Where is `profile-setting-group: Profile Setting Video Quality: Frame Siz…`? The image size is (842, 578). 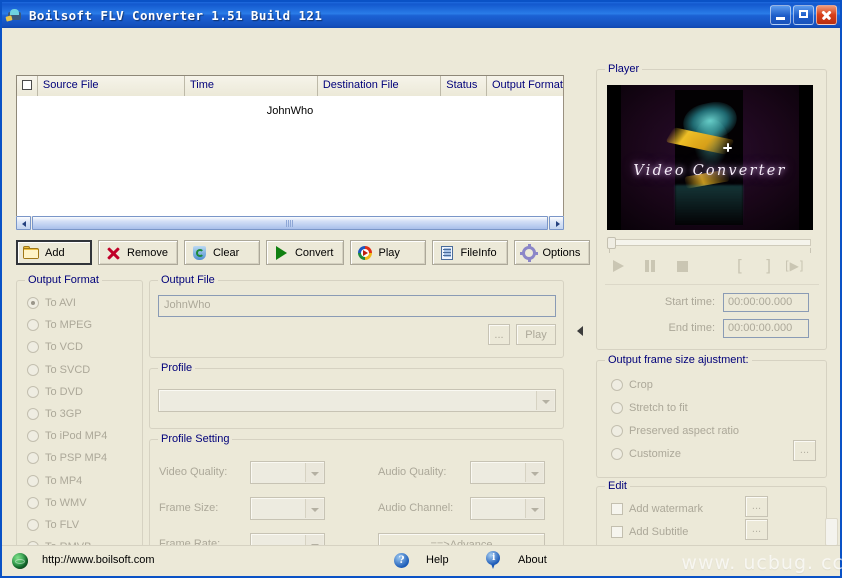 profile-setting-group: Profile Setting Video Quality: Frame Siz… is located at coordinates (356, 497).